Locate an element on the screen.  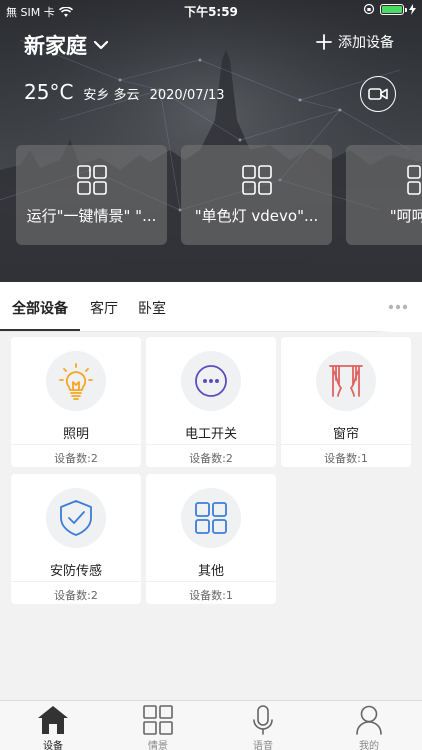
more-tabs-button is located at coordinates (398, 307).